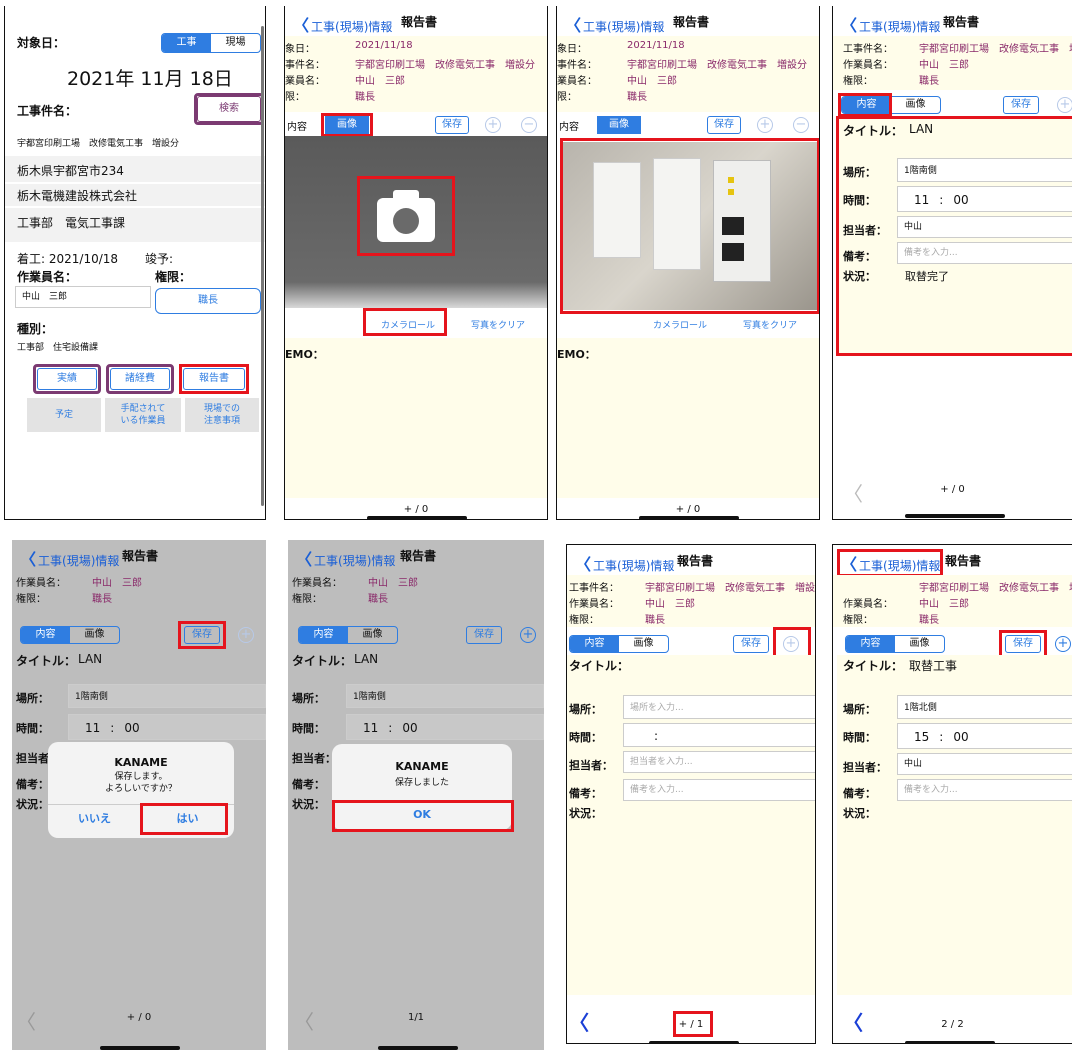 The height and width of the screenshot is (1050, 1073). I want to click on work-site-toggle: 工事 現場, so click(211, 43).